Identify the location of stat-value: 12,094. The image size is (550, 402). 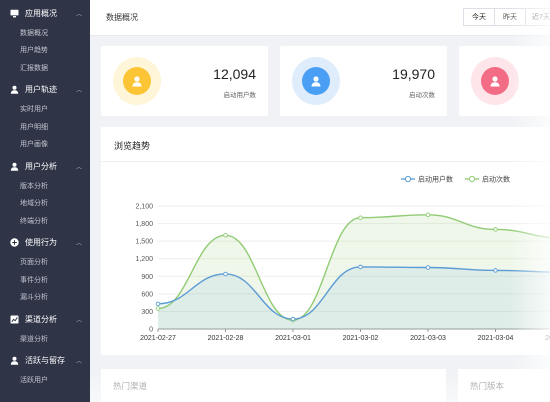
(234, 74).